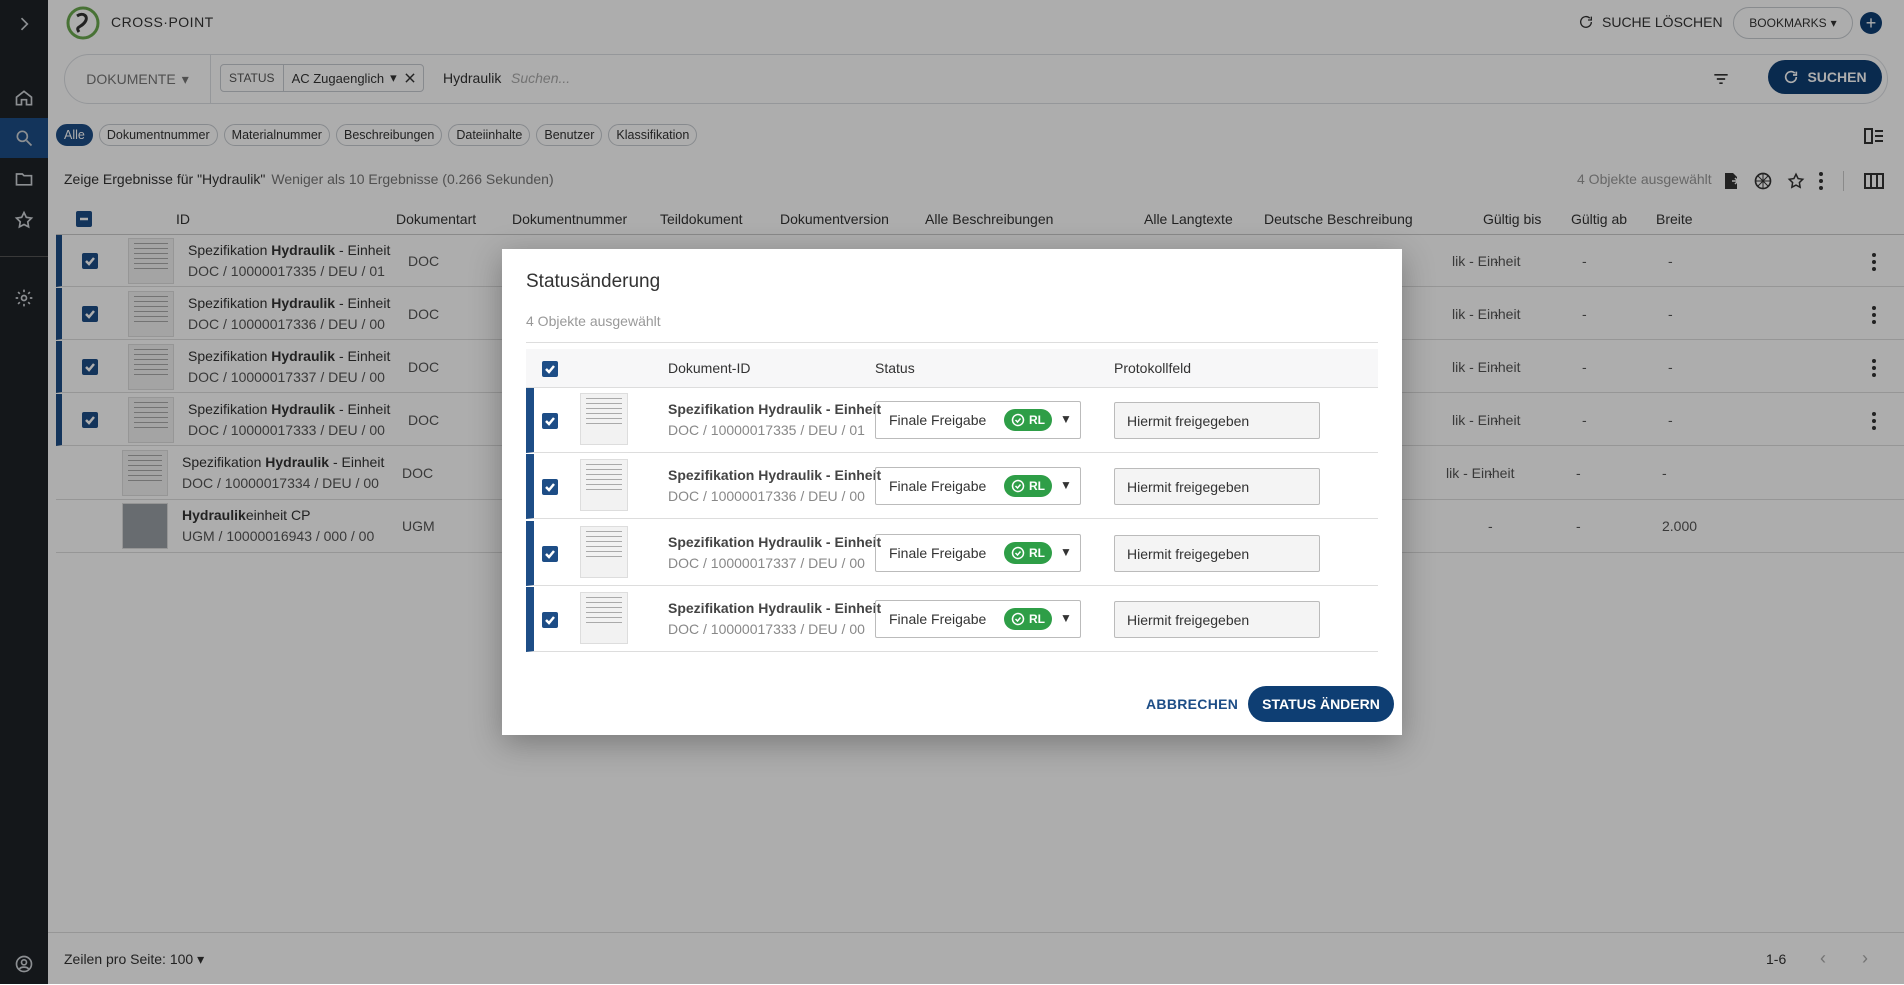 The image size is (1904, 985). What do you see at coordinates (1321, 704) in the screenshot?
I see `change-status-button: STATUS ÄNDERN` at bounding box center [1321, 704].